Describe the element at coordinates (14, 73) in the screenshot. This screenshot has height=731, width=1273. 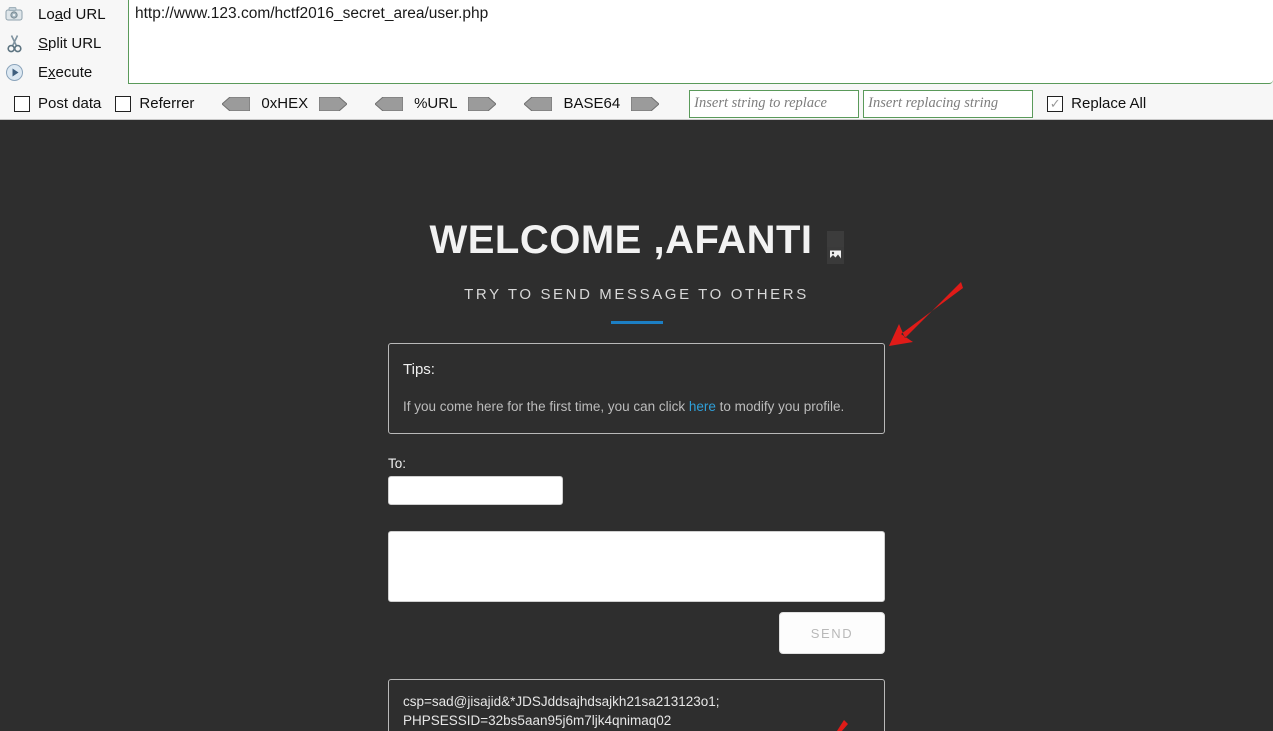
I see `play-icon` at that location.